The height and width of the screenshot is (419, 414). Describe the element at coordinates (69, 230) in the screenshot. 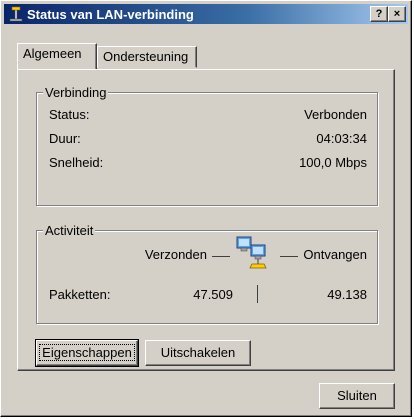

I see `activity-legend: Activiteit` at that location.